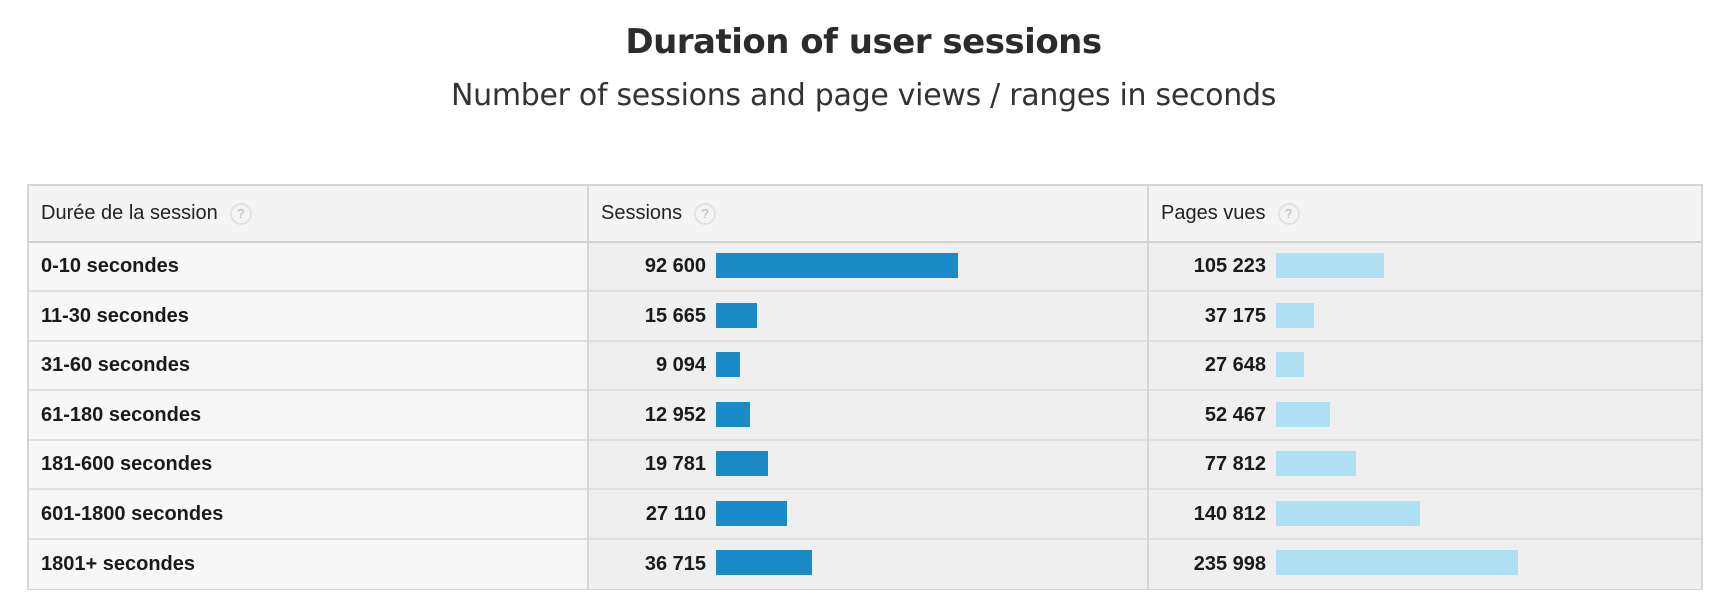 The image size is (1727, 611). What do you see at coordinates (127, 464) in the screenshot?
I see `duration-label: 181-600 secondes` at bounding box center [127, 464].